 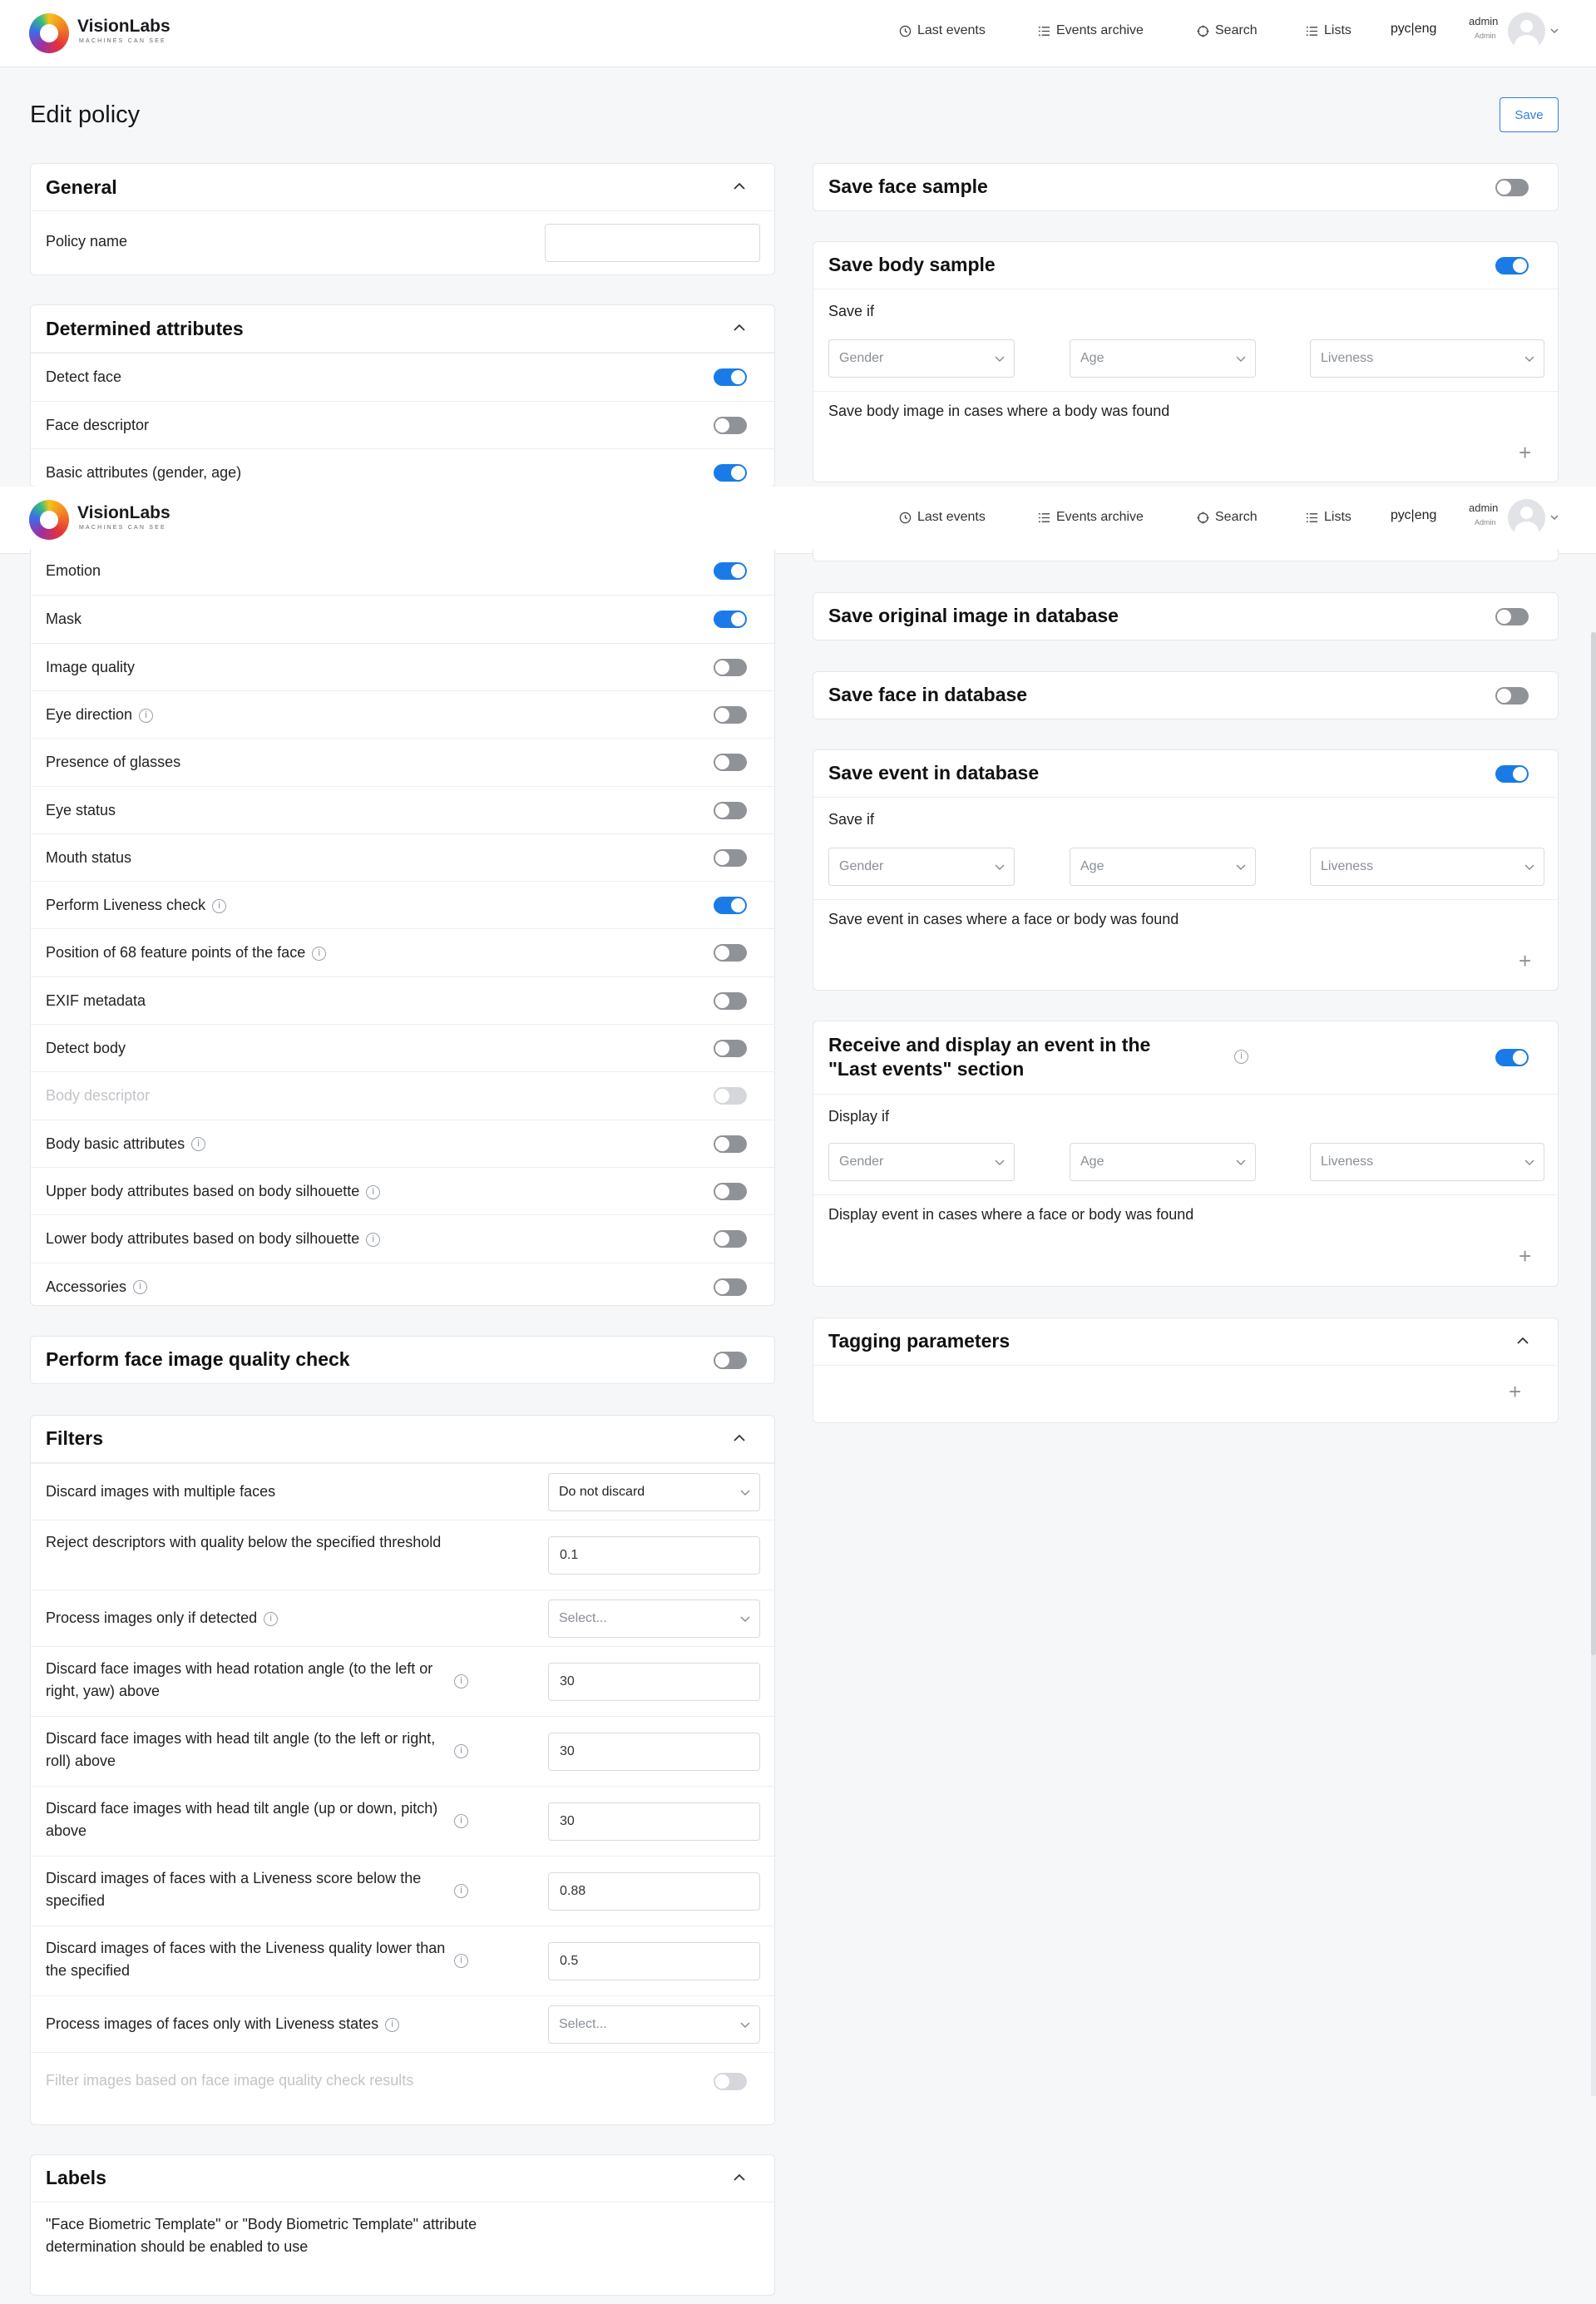 What do you see at coordinates (1512, 265) in the screenshot?
I see `save-body-sample-toggle` at bounding box center [1512, 265].